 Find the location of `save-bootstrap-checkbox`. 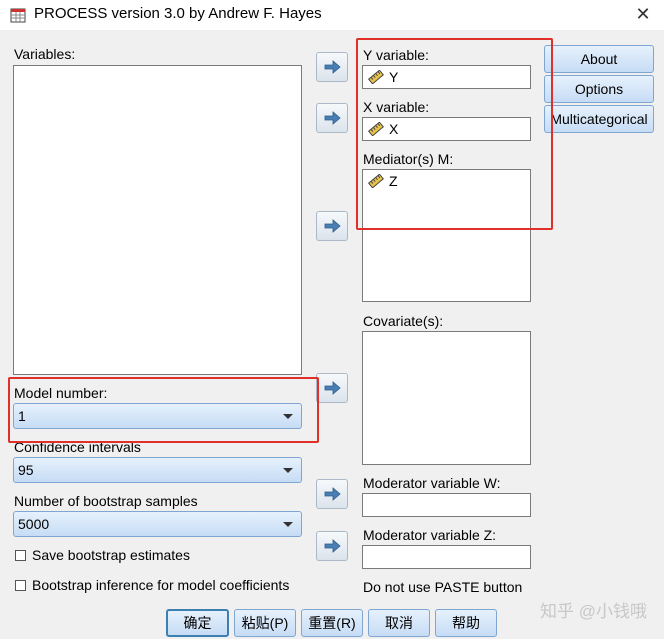

save-bootstrap-checkbox is located at coordinates (20, 555).